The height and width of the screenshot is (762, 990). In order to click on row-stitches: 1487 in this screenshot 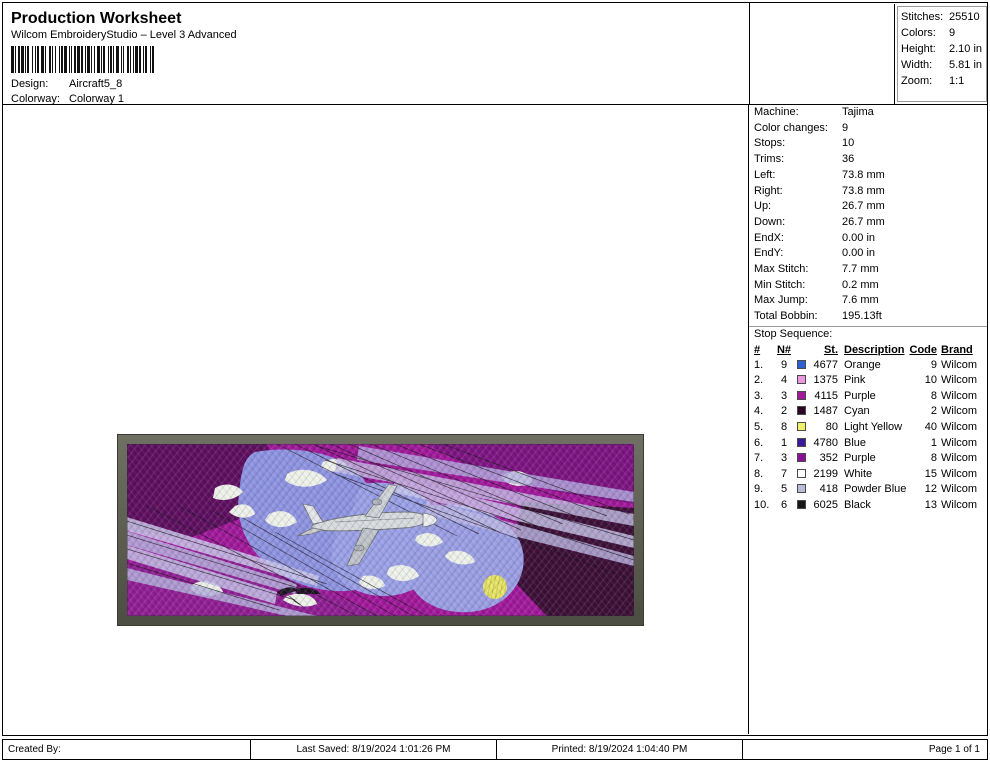, I will do `click(825, 411)`.